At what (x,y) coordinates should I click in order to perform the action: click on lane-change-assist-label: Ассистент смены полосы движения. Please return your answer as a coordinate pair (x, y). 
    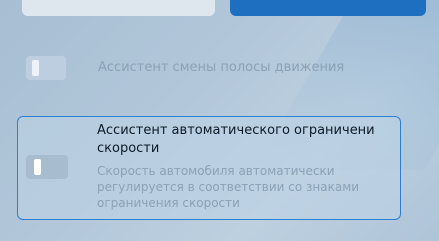
    Looking at the image, I should click on (221, 67).